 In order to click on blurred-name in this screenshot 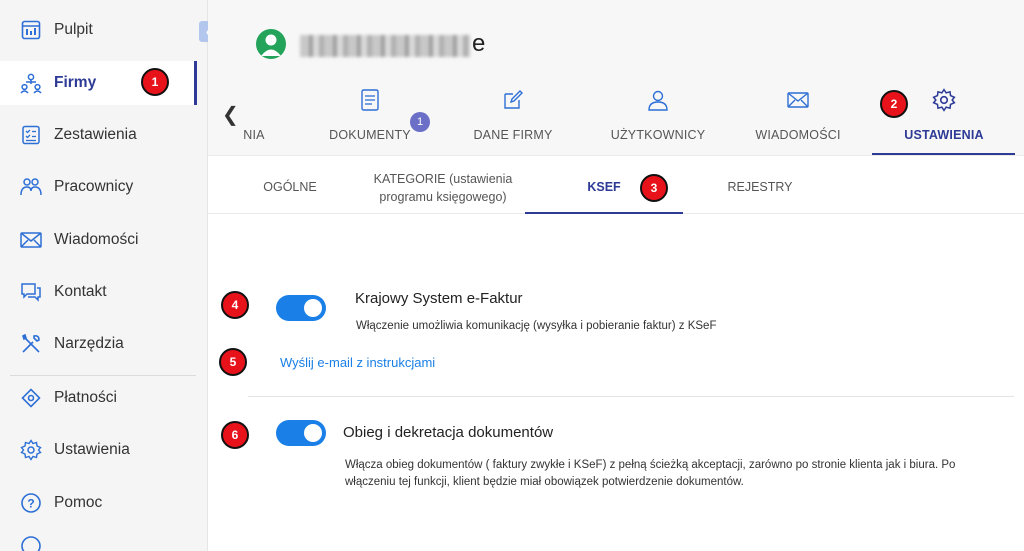, I will do `click(385, 46)`.